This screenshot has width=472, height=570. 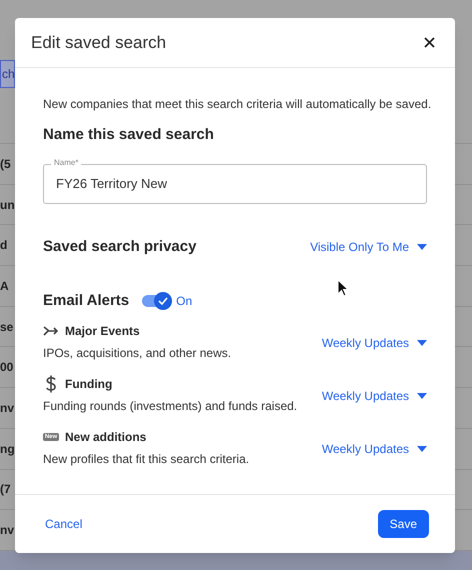 What do you see at coordinates (184, 301) in the screenshot?
I see `toggle-state: On` at bounding box center [184, 301].